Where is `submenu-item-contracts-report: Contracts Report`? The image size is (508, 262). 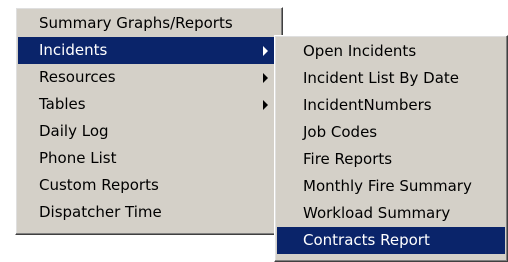
submenu-item-contracts-report: Contracts Report is located at coordinates (391, 240).